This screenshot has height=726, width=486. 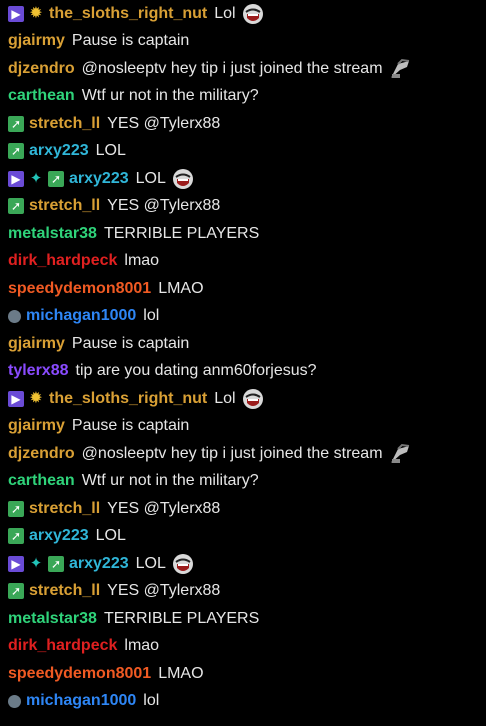 What do you see at coordinates (38, 371) in the screenshot?
I see `username: tylerx88` at bounding box center [38, 371].